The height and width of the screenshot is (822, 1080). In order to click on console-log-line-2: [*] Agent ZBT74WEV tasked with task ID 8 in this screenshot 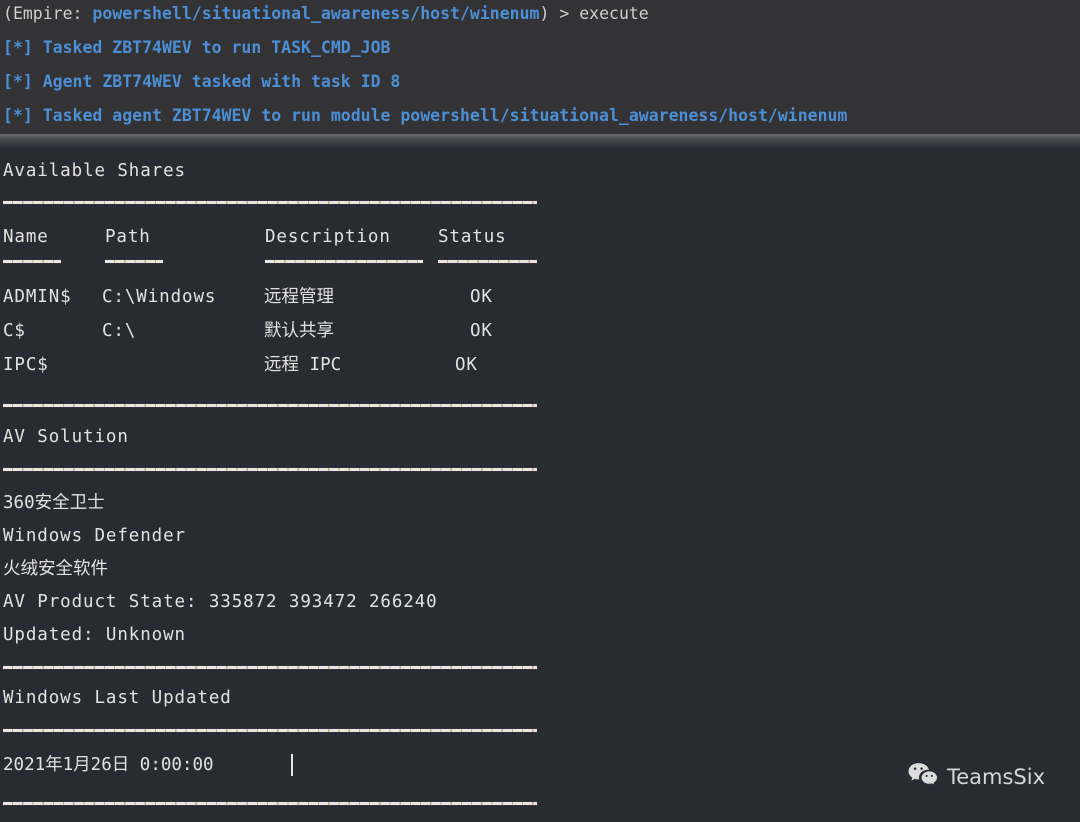, I will do `click(201, 82)`.